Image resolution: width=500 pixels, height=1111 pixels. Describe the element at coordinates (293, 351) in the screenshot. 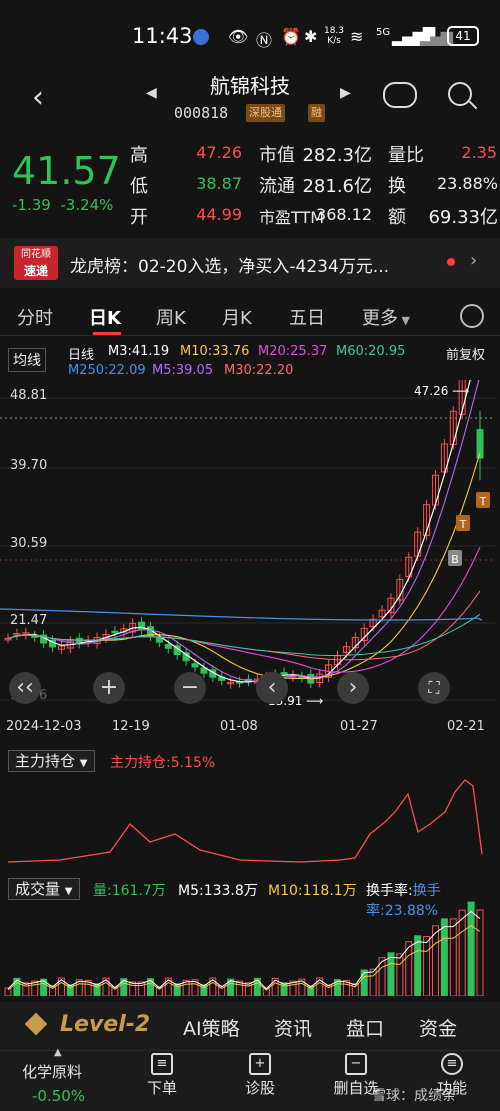

I see `m20-value: M20:25.37` at that location.